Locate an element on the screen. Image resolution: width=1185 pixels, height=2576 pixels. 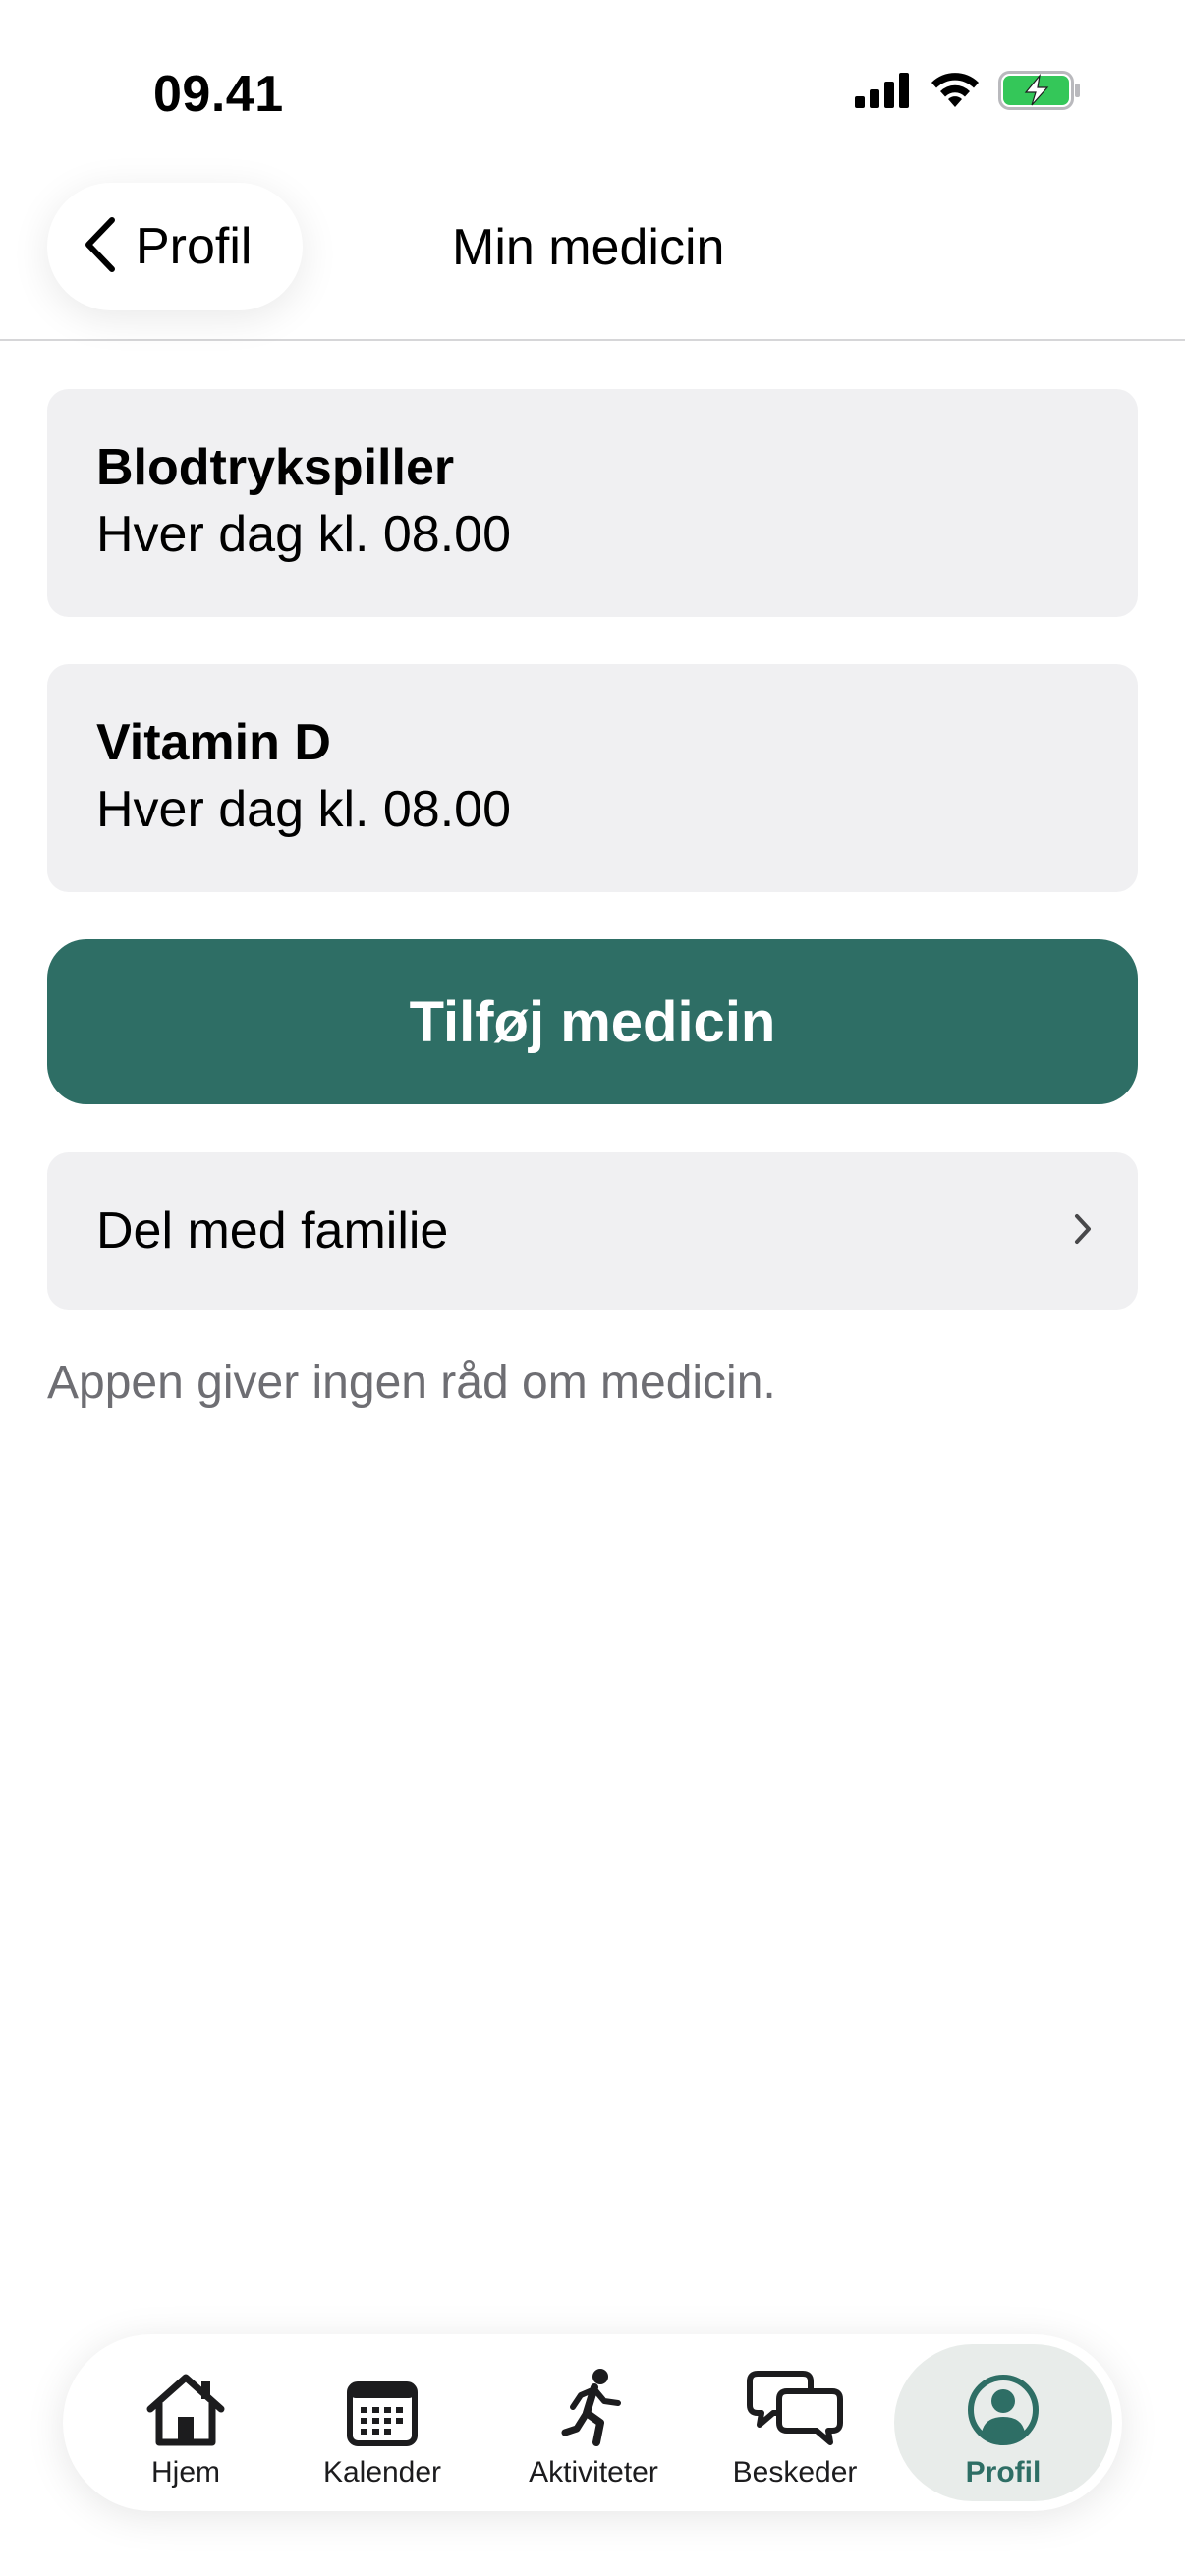
tab-home: Hjem is located at coordinates (185, 2422).